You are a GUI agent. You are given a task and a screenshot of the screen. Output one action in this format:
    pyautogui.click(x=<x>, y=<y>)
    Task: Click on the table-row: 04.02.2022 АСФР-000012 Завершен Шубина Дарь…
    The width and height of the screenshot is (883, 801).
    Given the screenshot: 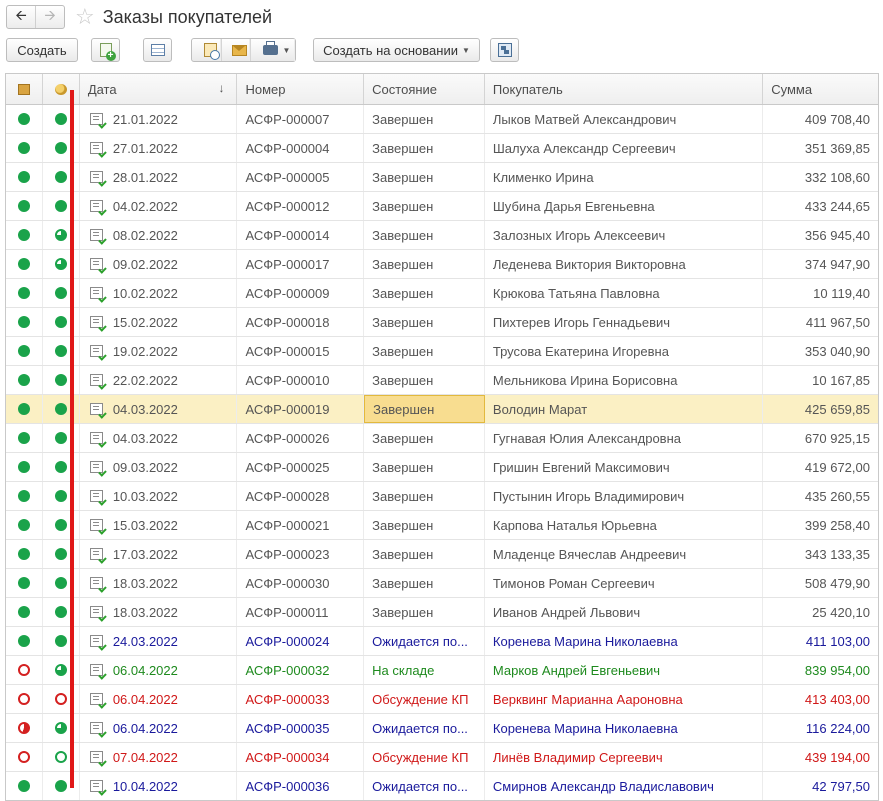 What is the action you would take?
    pyautogui.click(x=442, y=206)
    